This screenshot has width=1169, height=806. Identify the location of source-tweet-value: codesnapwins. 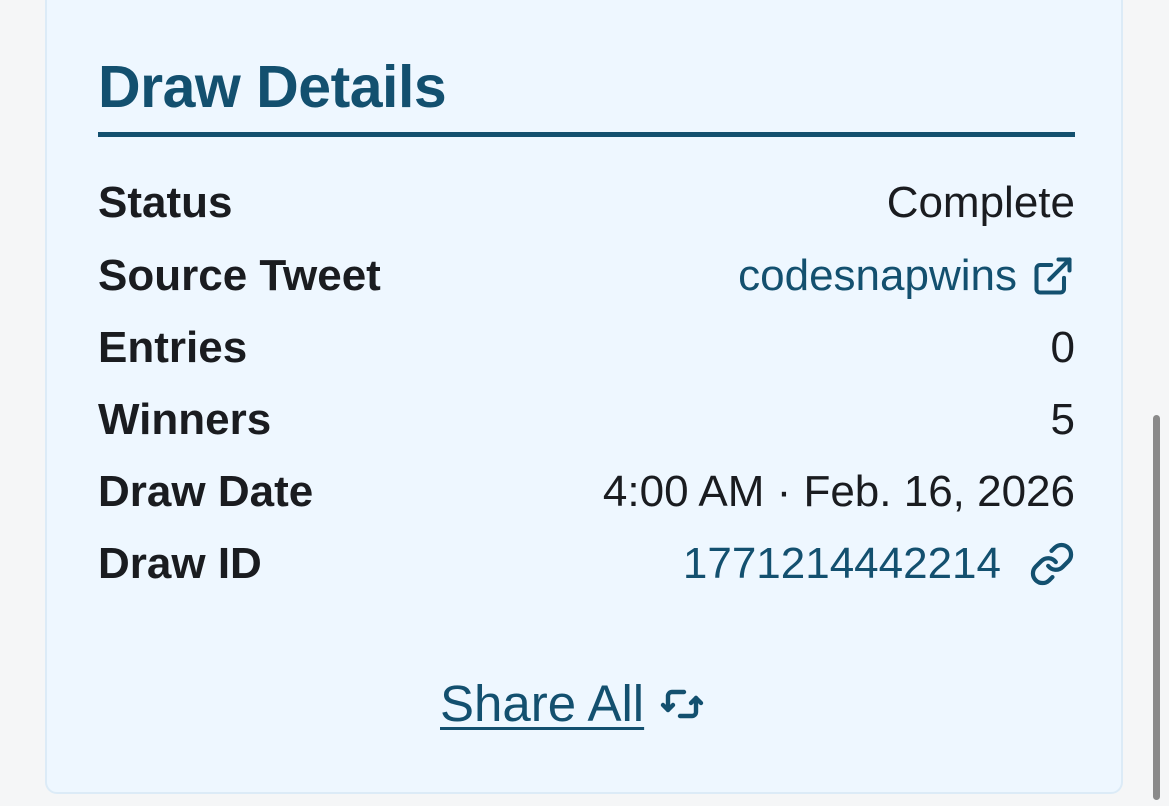
(877, 275).